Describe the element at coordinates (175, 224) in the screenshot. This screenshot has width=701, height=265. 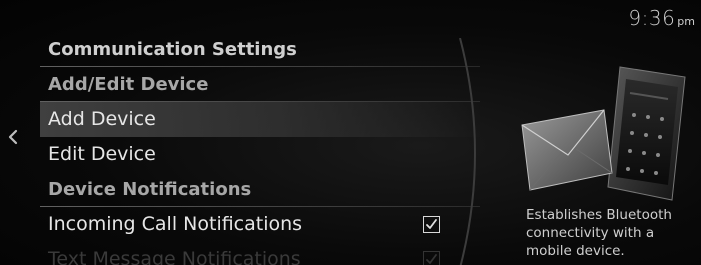
I see `menu-item-label: Incoming Call Notifications` at that location.